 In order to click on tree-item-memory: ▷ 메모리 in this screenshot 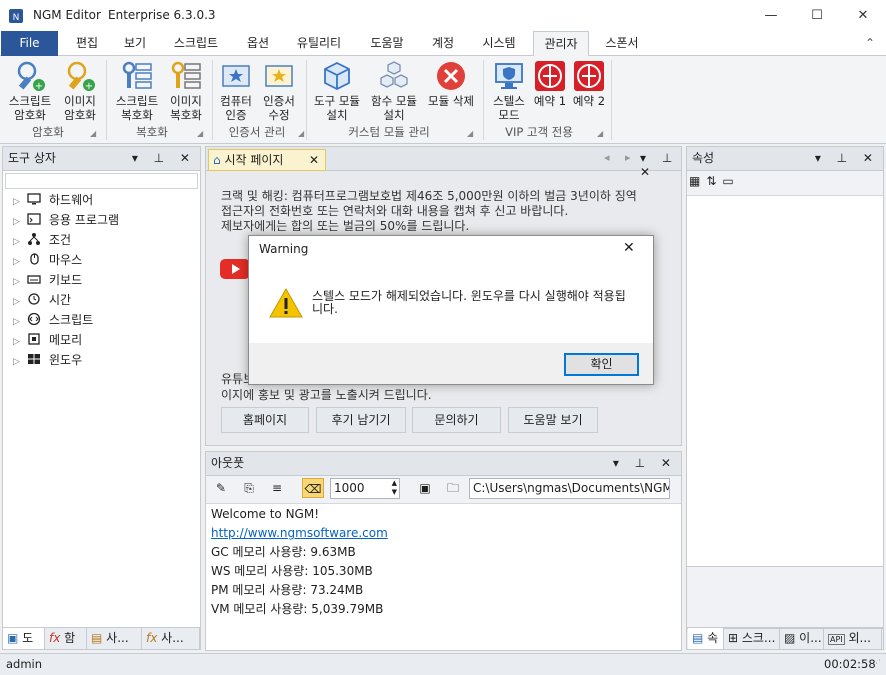, I will do `click(47, 340)`.